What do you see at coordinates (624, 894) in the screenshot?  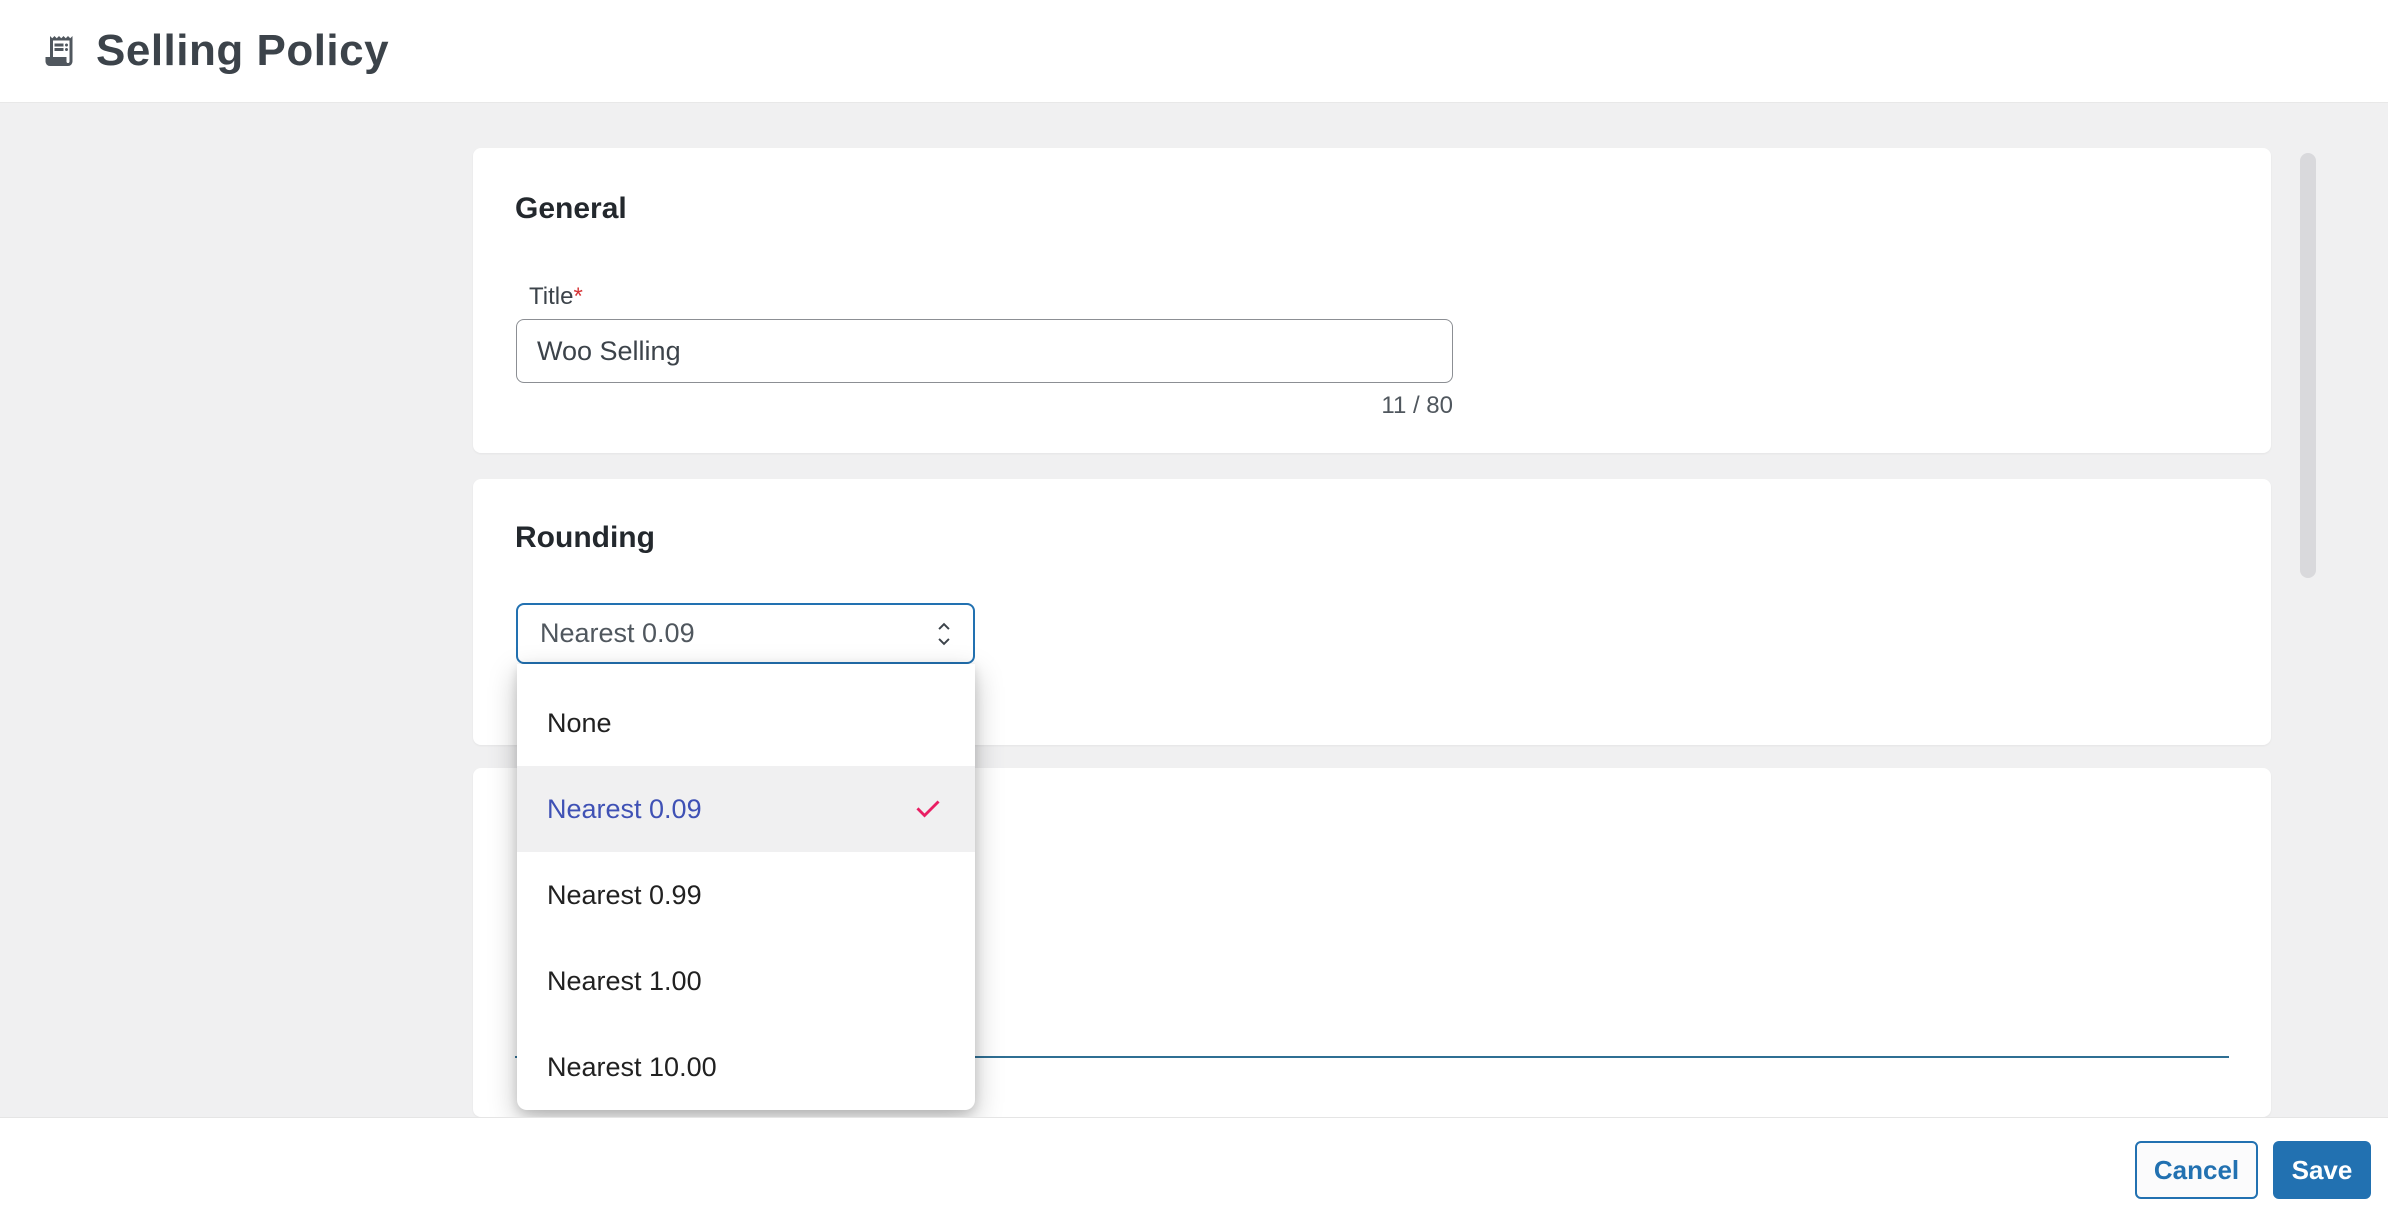 I see `dropdown-option-label: Nearest 0.99` at bounding box center [624, 894].